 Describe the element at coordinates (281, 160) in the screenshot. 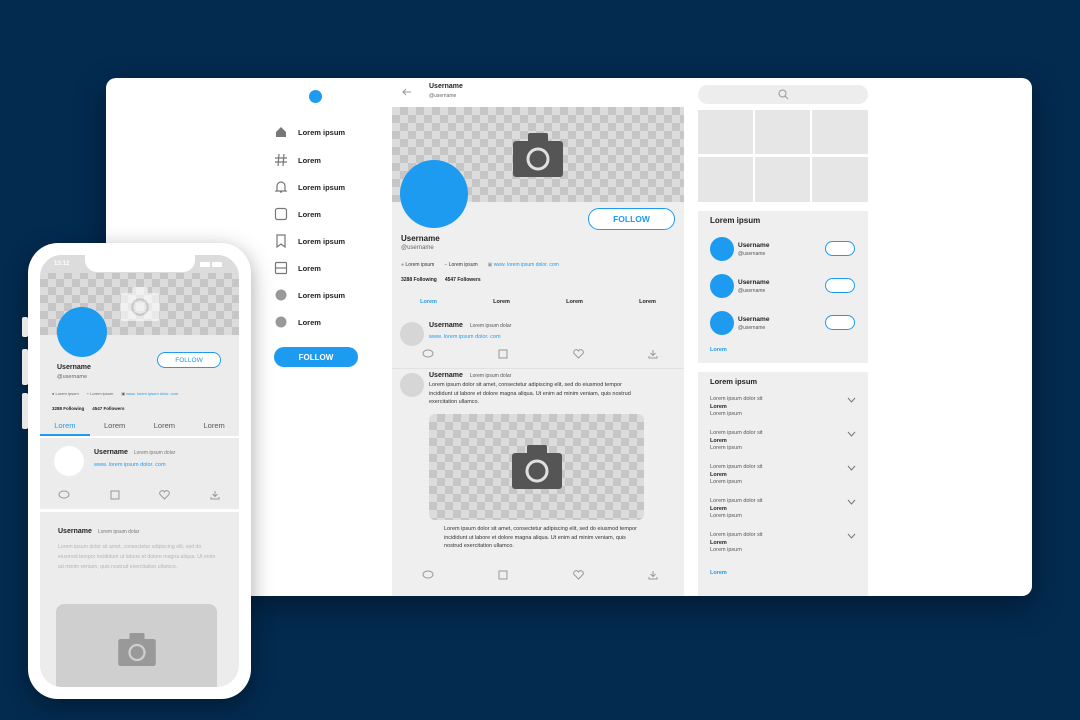

I see `hashtag-icon` at that location.